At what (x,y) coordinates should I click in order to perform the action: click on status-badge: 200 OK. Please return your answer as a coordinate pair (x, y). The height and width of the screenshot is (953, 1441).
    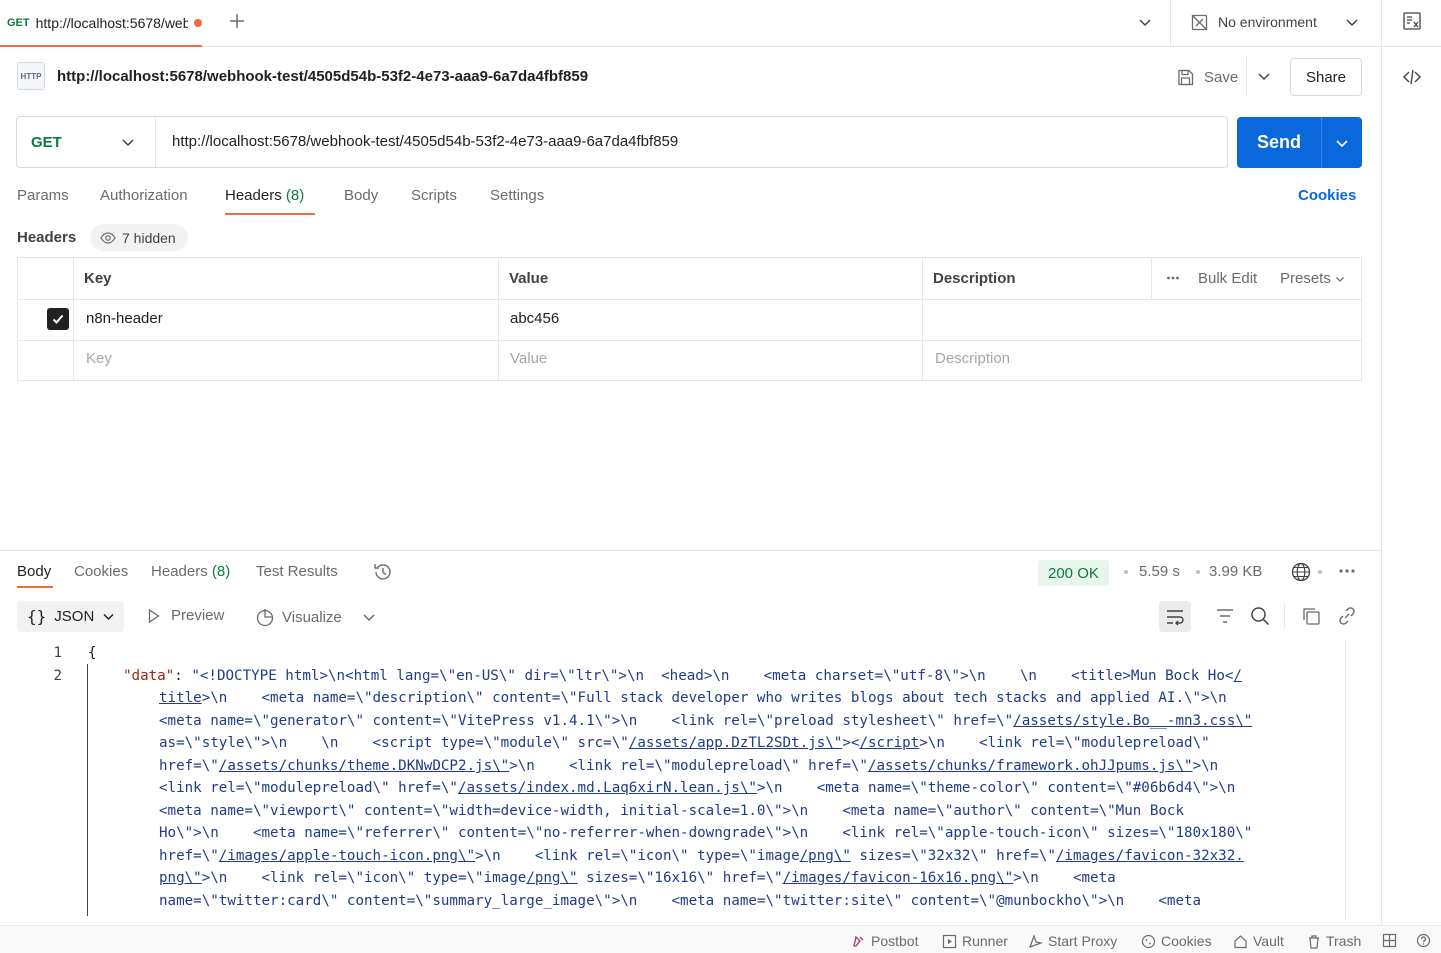
    Looking at the image, I should click on (1073, 573).